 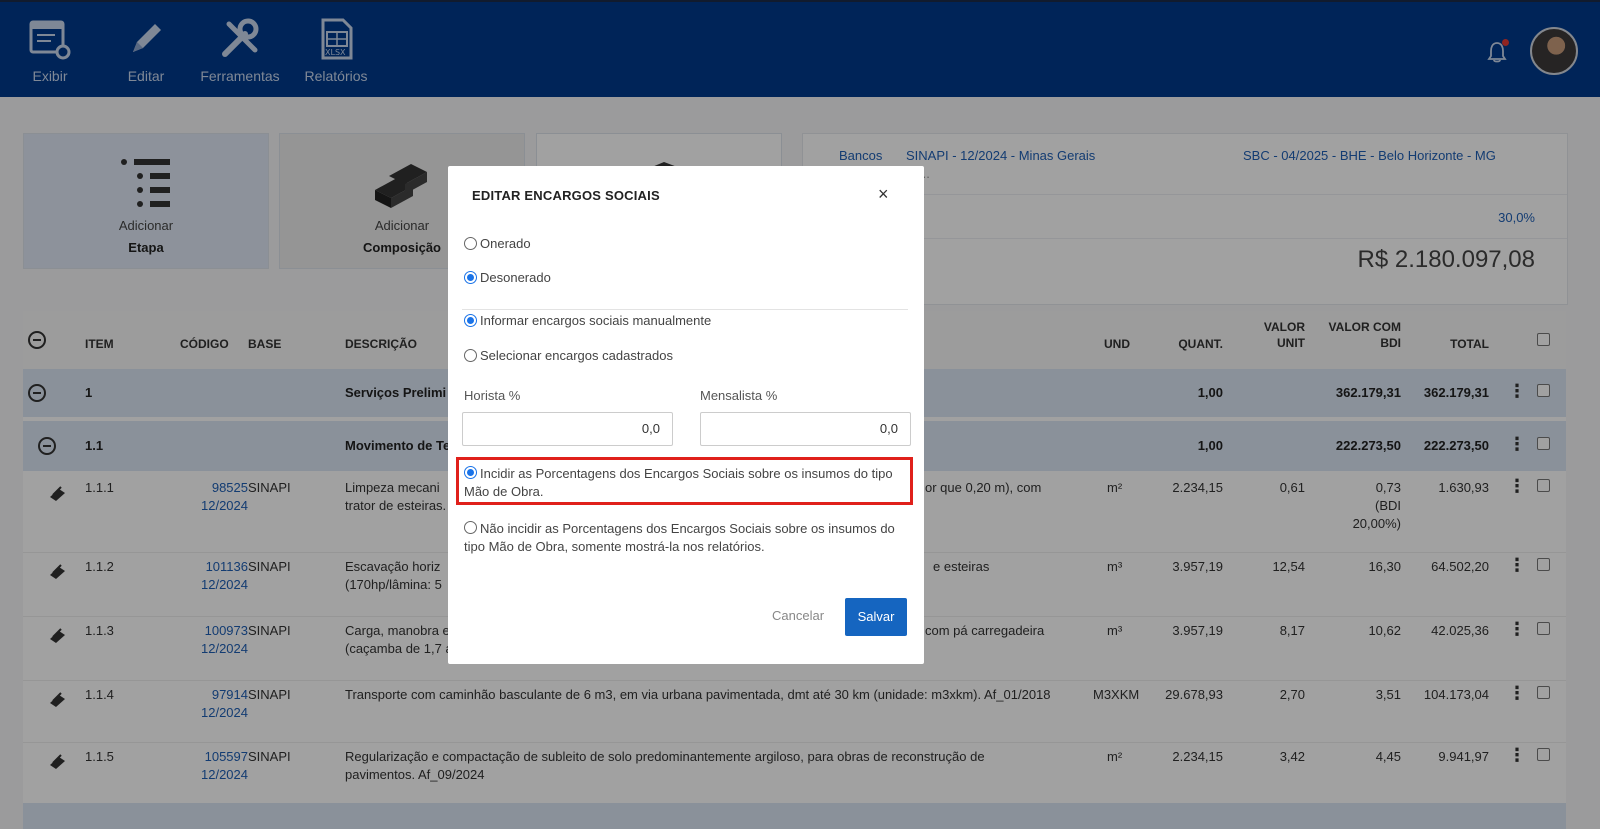 I want to click on cancel-button: Cancelar, so click(x=798, y=615).